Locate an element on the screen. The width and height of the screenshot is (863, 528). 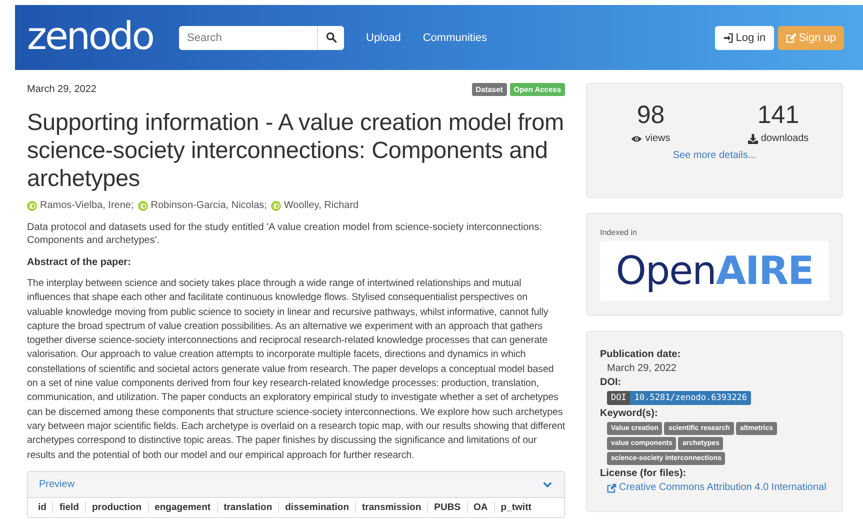
column-header: p_twitt is located at coordinates (516, 507).